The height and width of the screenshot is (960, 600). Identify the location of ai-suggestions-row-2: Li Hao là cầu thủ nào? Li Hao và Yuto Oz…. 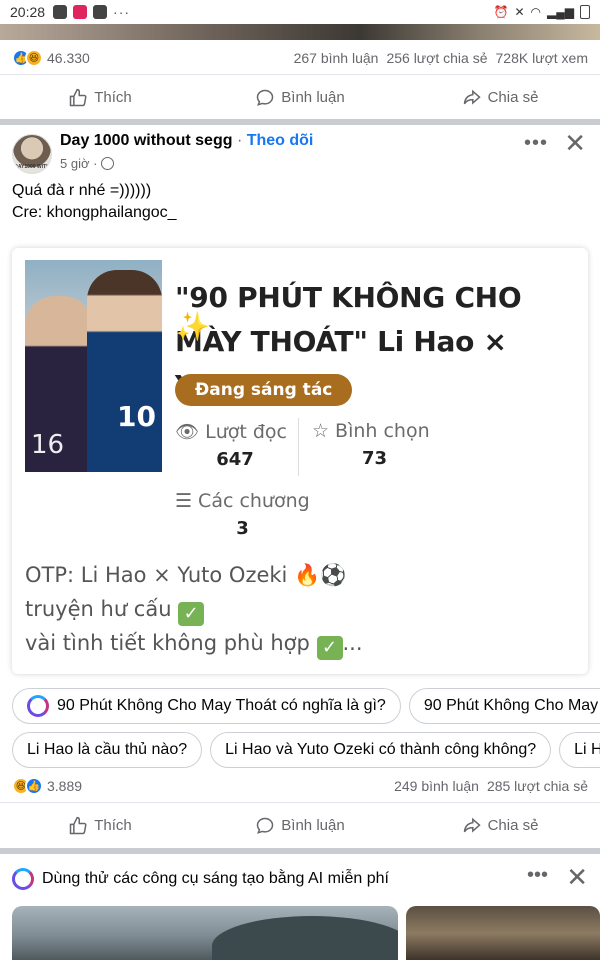
(300, 752).